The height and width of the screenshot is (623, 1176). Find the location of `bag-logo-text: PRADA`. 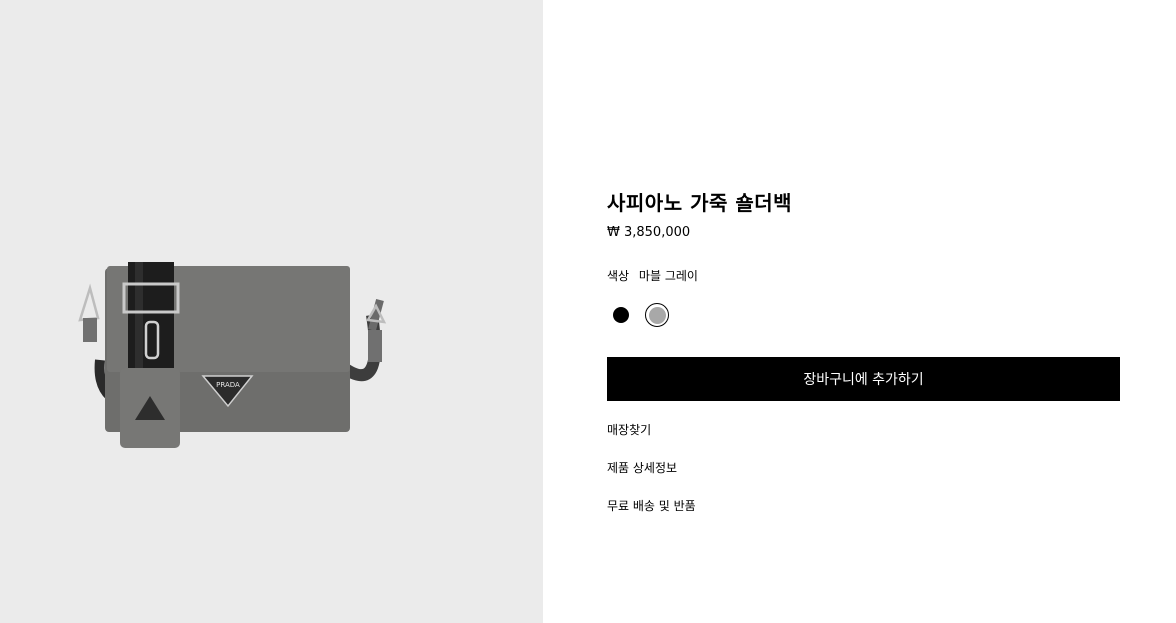

bag-logo-text: PRADA is located at coordinates (228, 385).